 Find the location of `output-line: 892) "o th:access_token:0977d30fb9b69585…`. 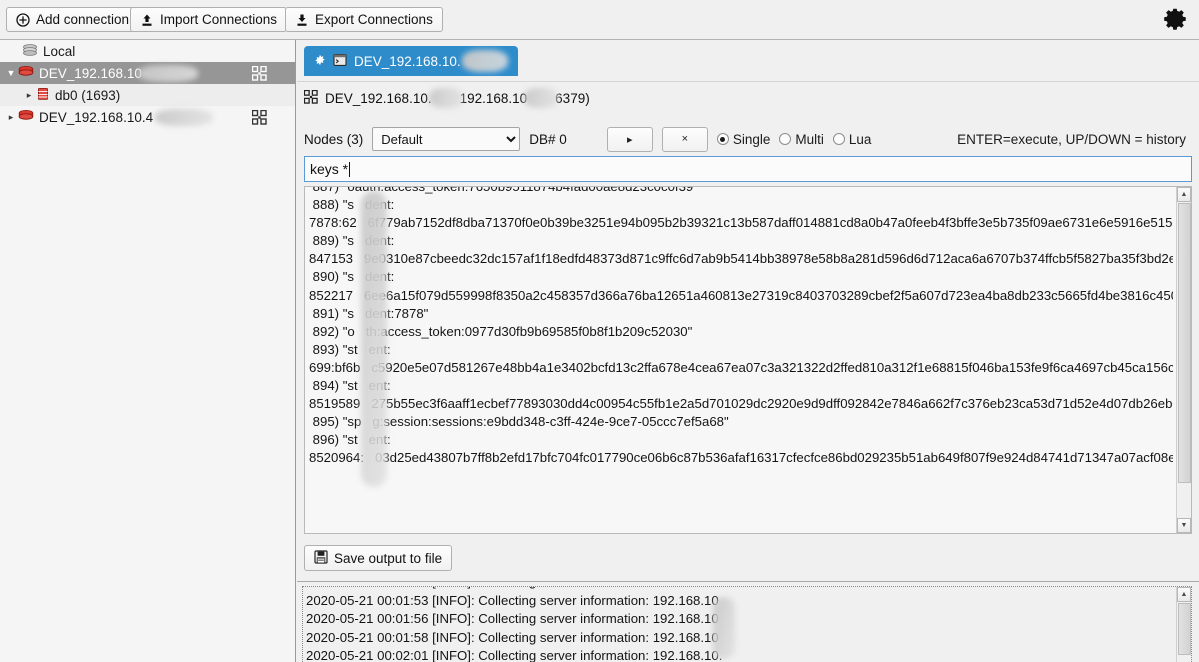

output-line: 892) "o th:access_token:0977d30fb9b69585… is located at coordinates (501, 331).